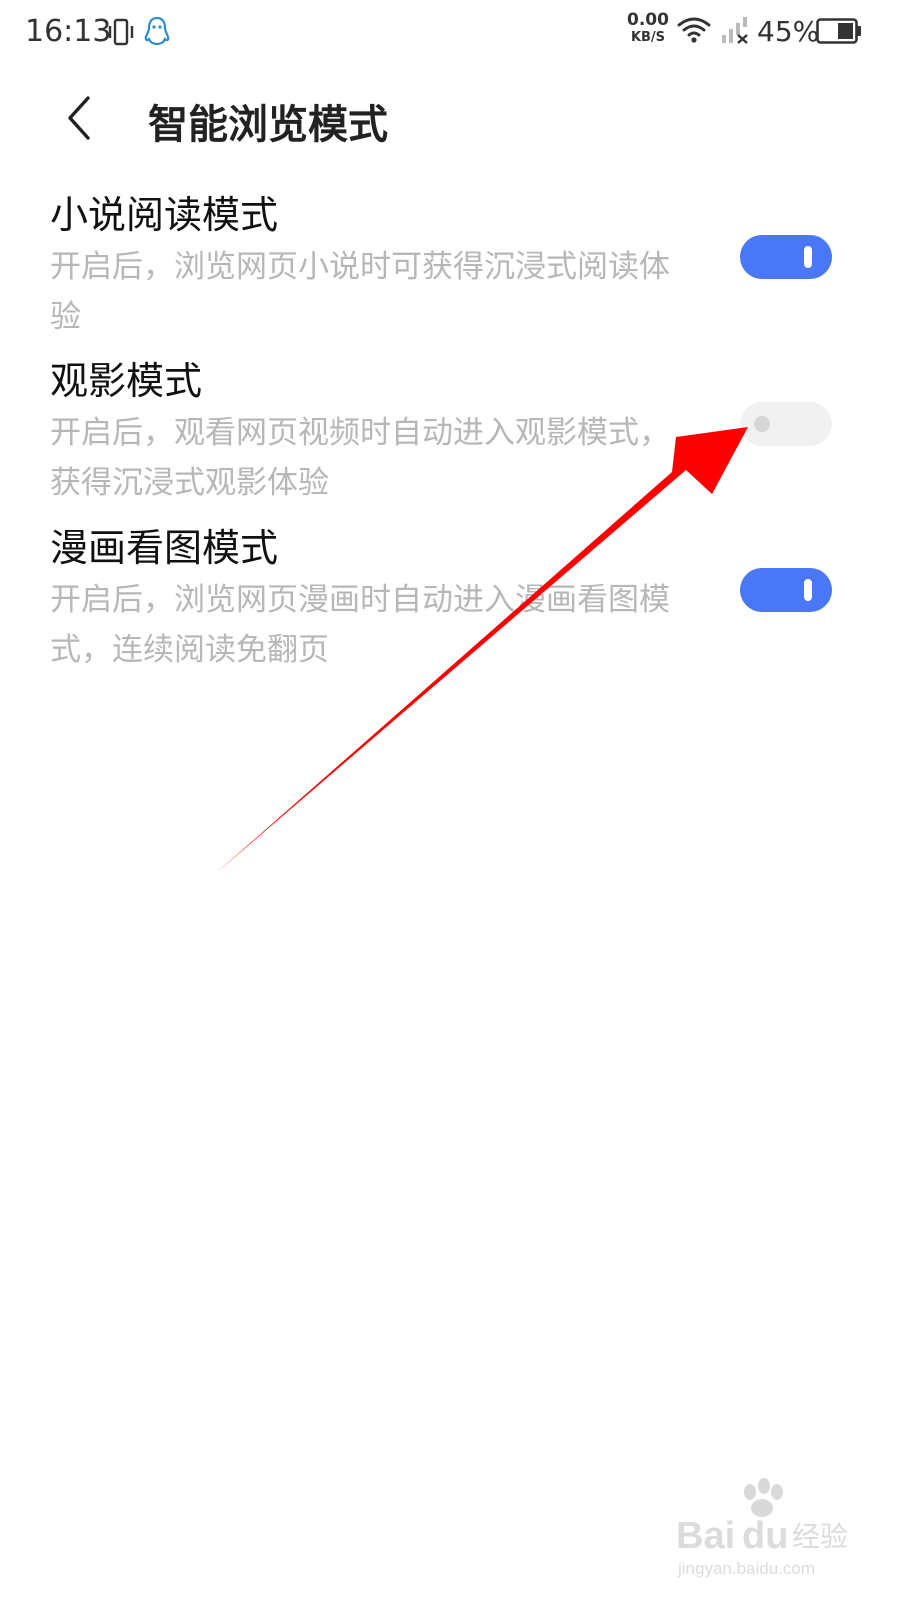  Describe the element at coordinates (788, 31) in the screenshot. I see `battery-percentage: 45%` at that location.